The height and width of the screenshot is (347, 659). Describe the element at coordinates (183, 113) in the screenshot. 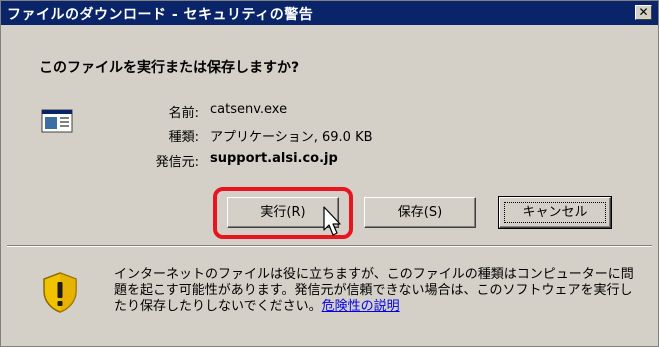

I see `name-label: 名前:` at that location.